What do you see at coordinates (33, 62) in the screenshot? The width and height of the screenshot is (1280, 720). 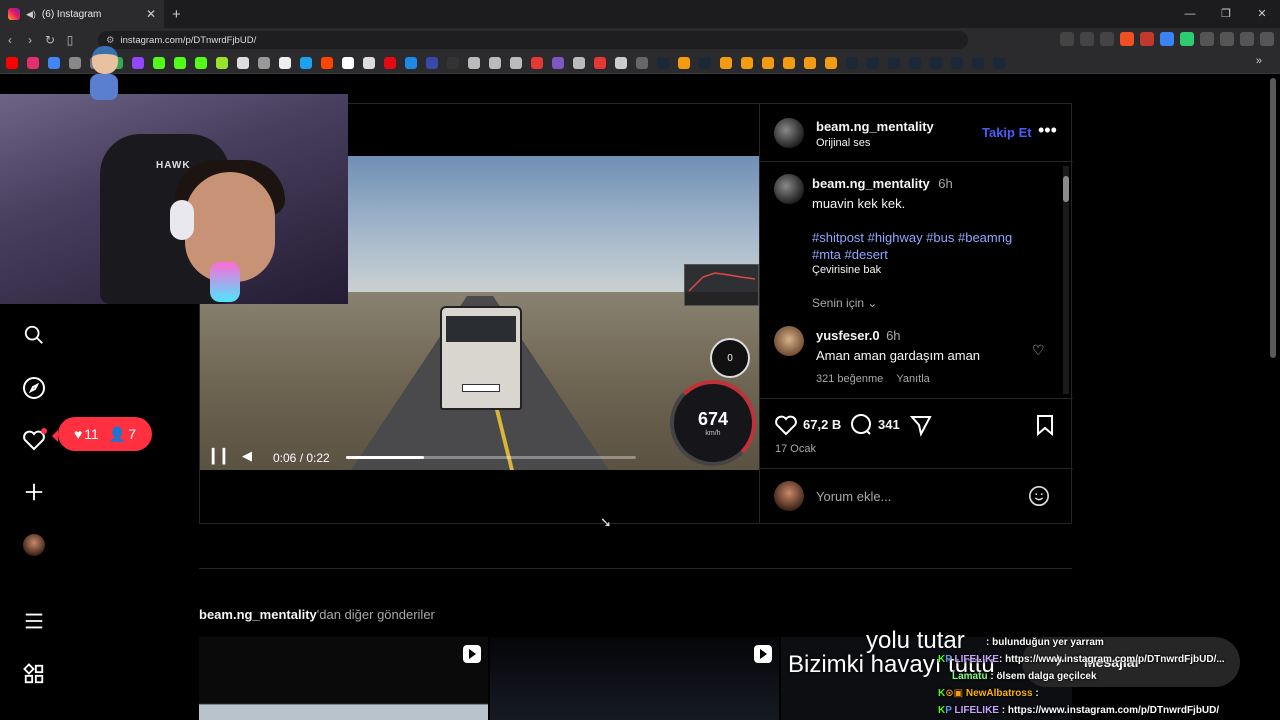 I see `bookmark-instagram-icon` at bounding box center [33, 62].